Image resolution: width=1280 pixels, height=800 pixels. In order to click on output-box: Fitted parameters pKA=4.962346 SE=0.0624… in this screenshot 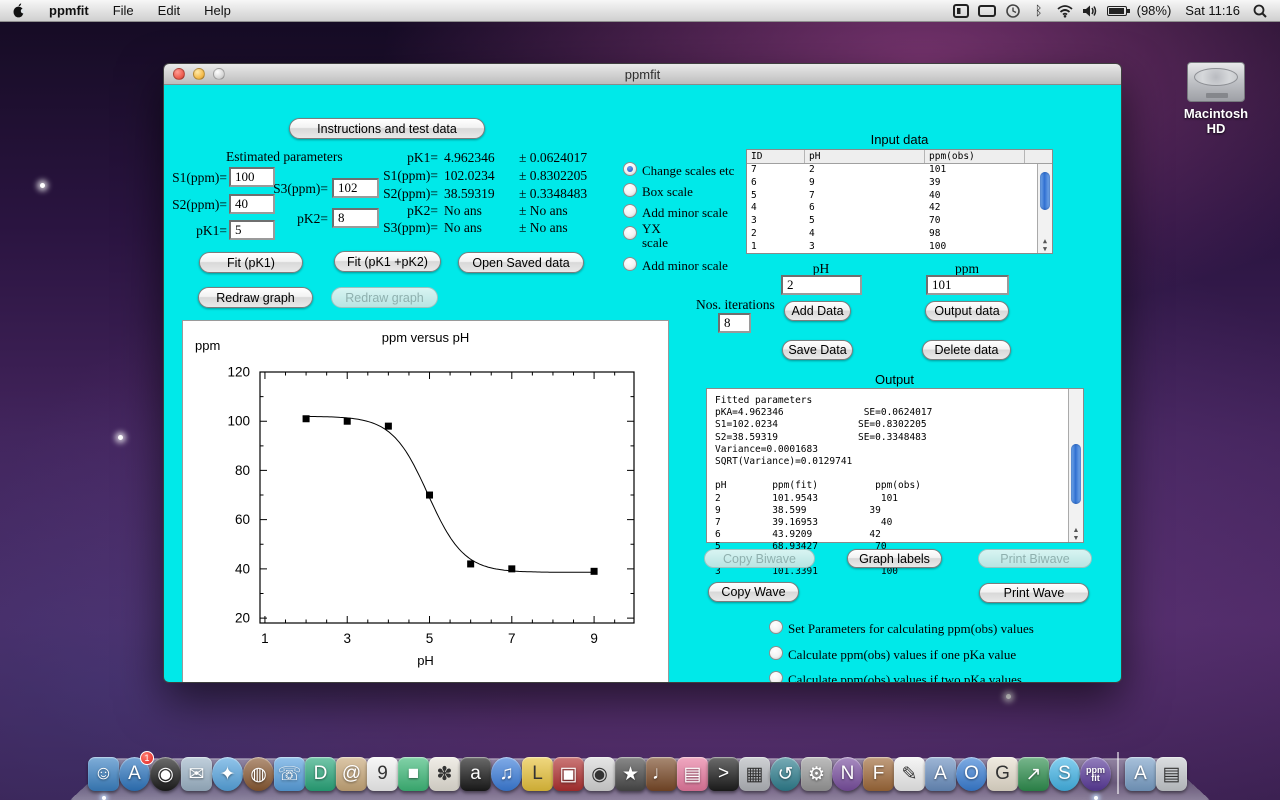, I will do `click(895, 482)`.